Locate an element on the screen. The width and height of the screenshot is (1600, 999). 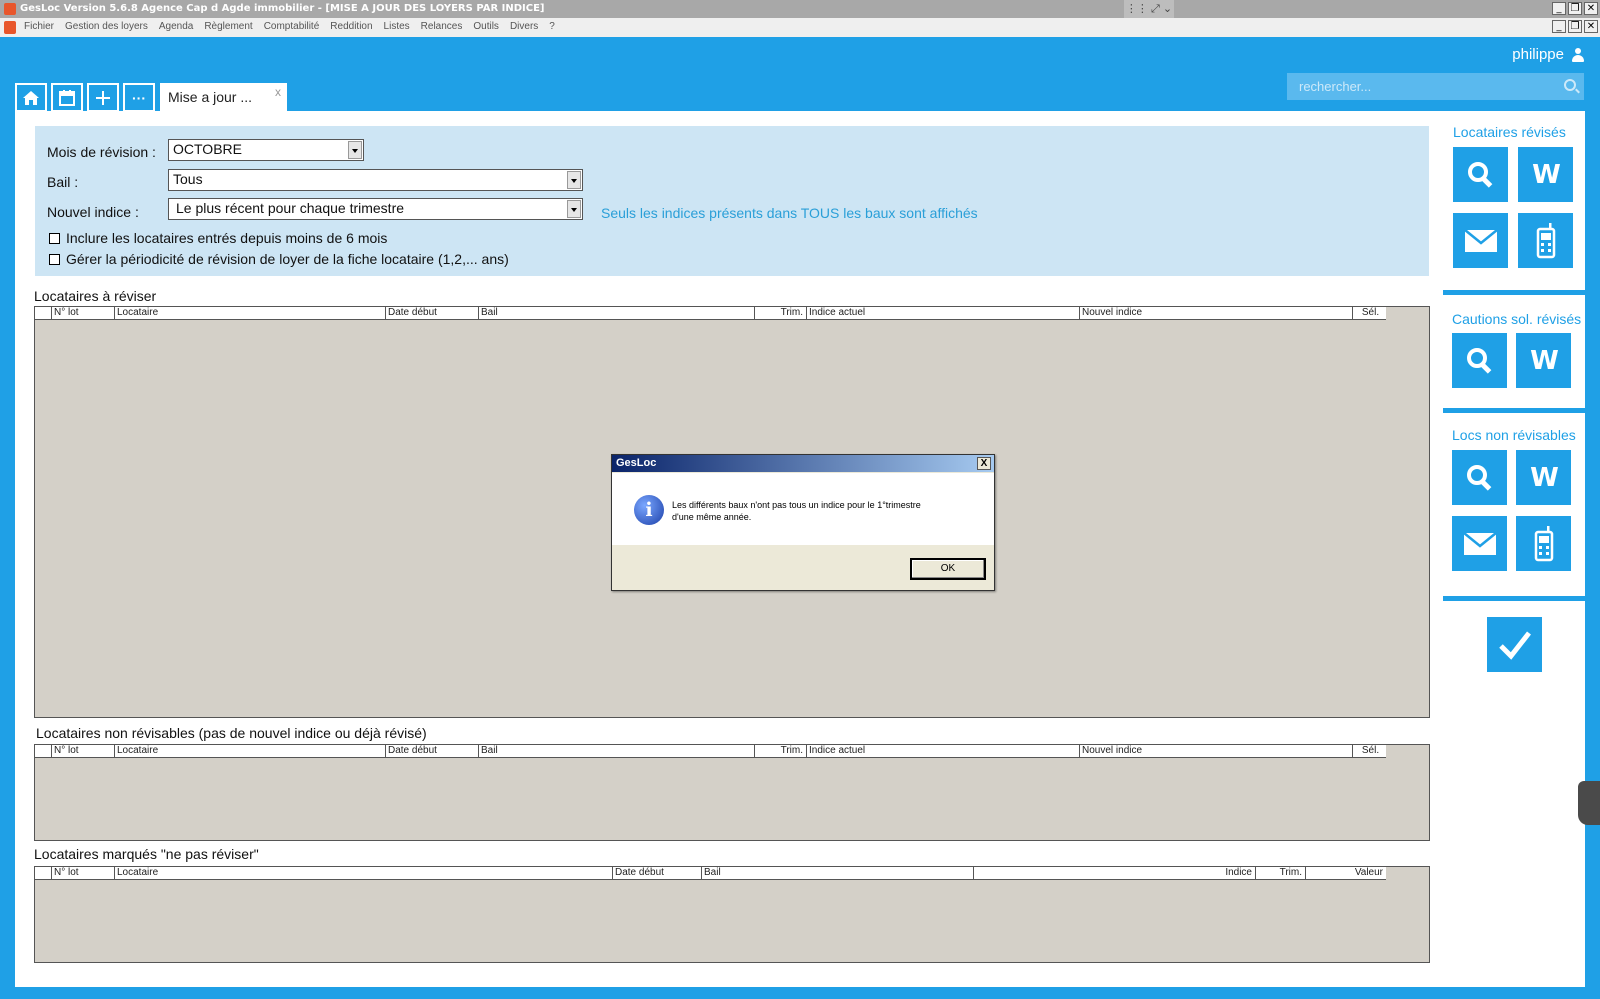
dialog-titlebar: GesLoc X is located at coordinates (803, 463).